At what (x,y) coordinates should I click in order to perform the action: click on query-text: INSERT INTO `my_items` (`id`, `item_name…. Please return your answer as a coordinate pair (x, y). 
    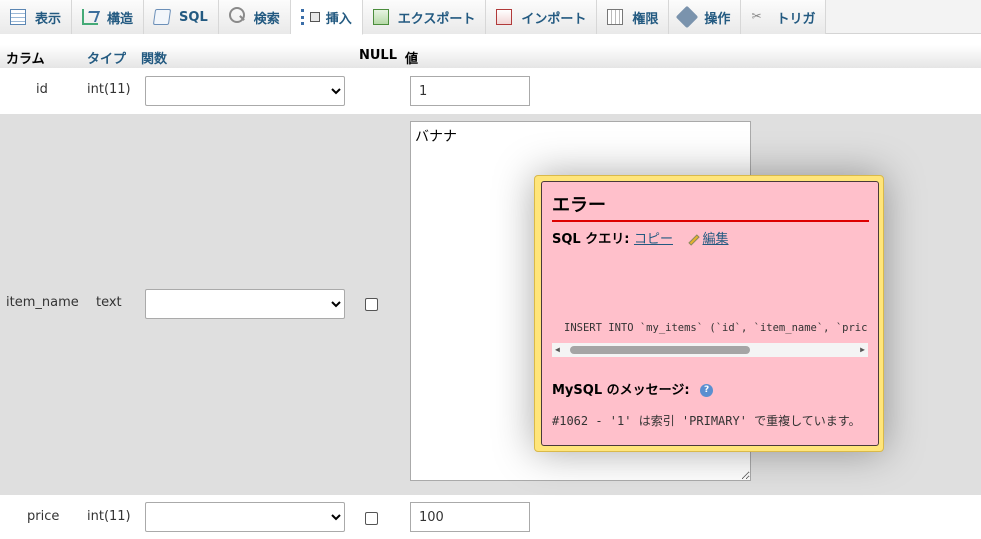
    Looking at the image, I should click on (716, 328).